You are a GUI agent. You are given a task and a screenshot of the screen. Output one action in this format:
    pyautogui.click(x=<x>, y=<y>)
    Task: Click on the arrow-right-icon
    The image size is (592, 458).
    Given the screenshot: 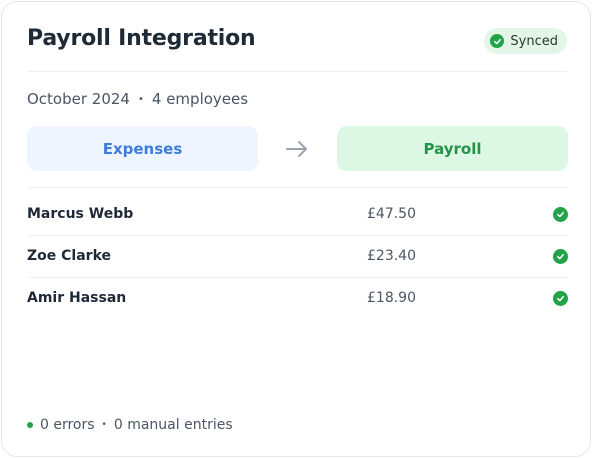 What is the action you would take?
    pyautogui.click(x=296, y=149)
    